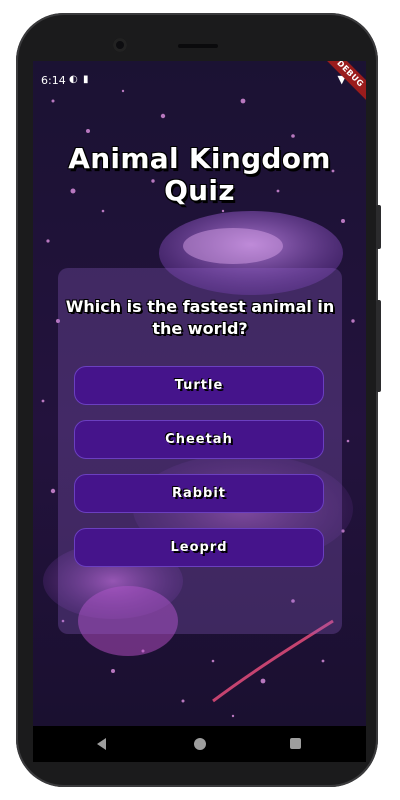 The height and width of the screenshot is (800, 400). What do you see at coordinates (120, 45) in the screenshot?
I see `front-camera` at bounding box center [120, 45].